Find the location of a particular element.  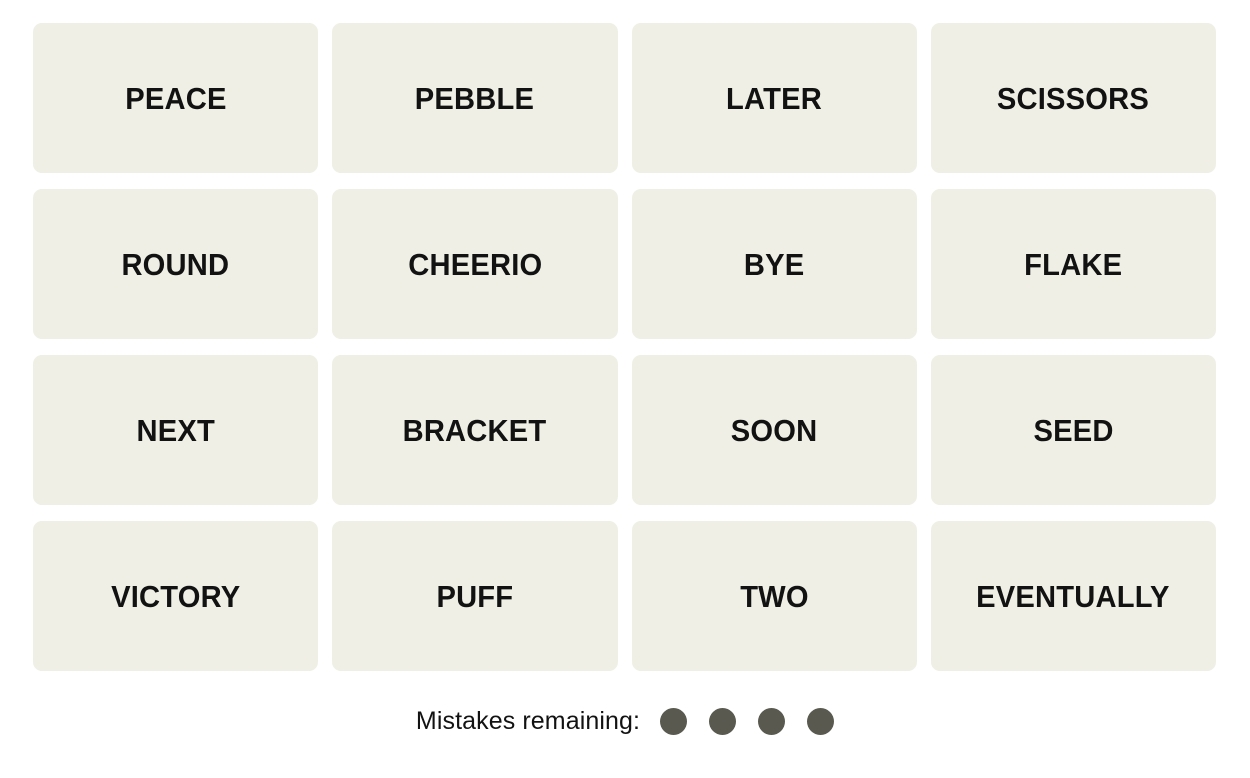

word-tile: SEED is located at coordinates (1073, 430).